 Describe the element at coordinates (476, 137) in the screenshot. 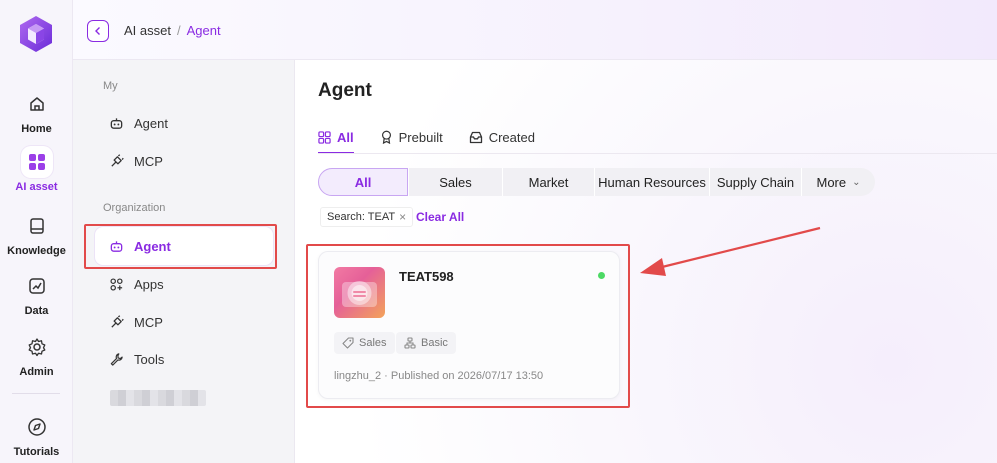

I see `inbox-icon` at that location.